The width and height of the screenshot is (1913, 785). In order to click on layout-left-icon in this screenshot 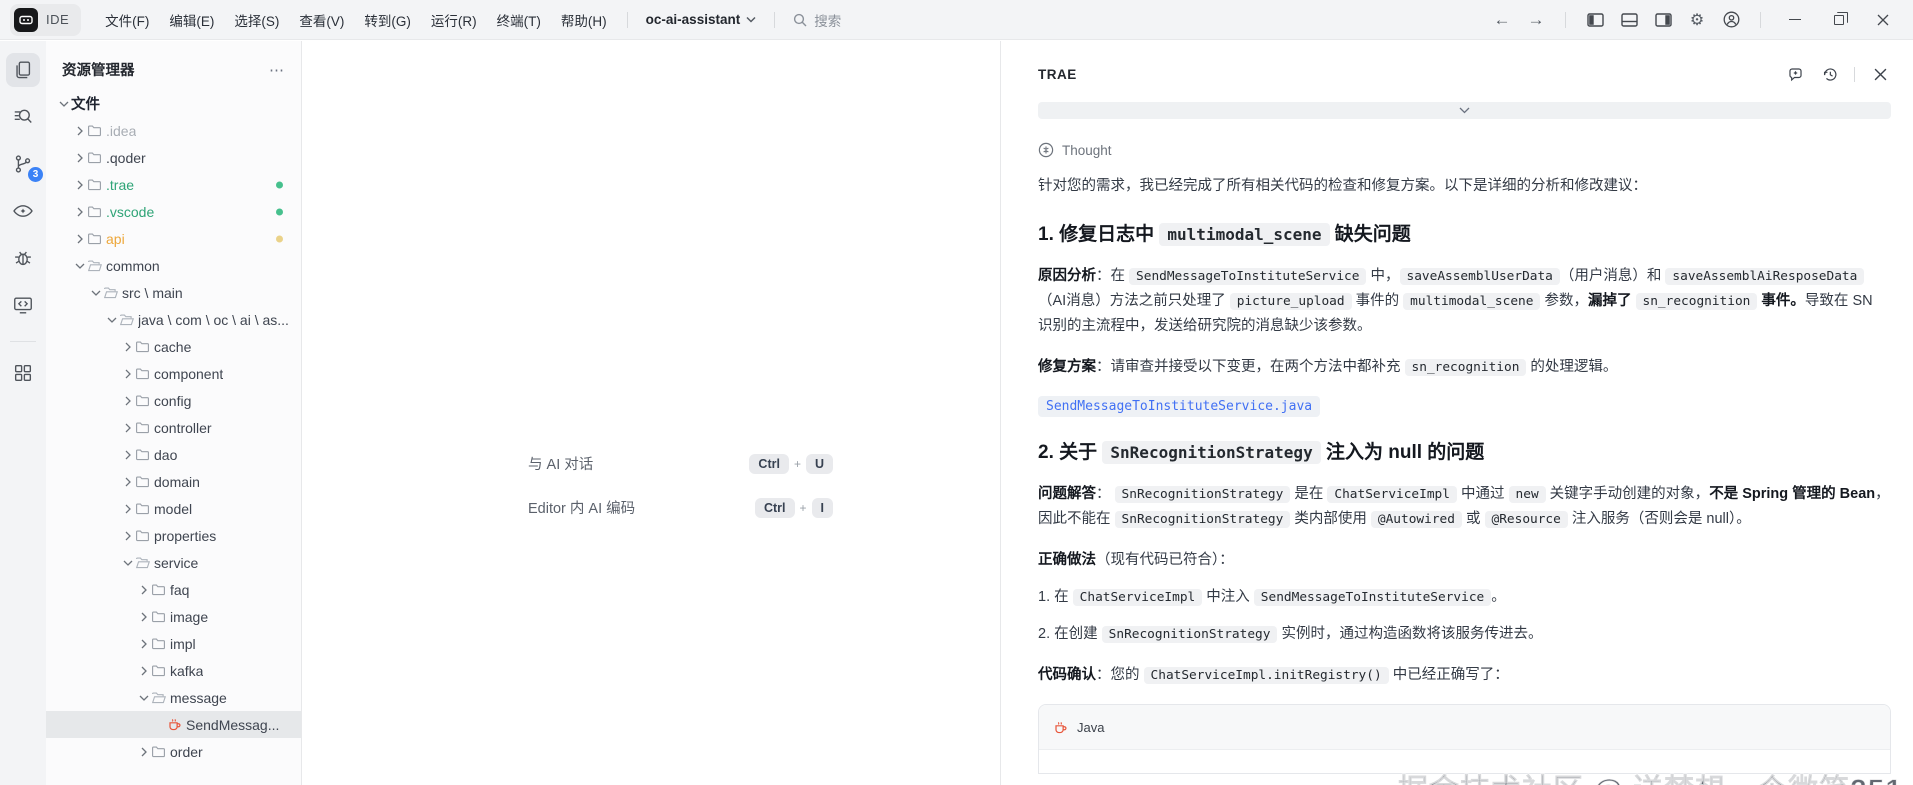, I will do `click(1595, 20)`.